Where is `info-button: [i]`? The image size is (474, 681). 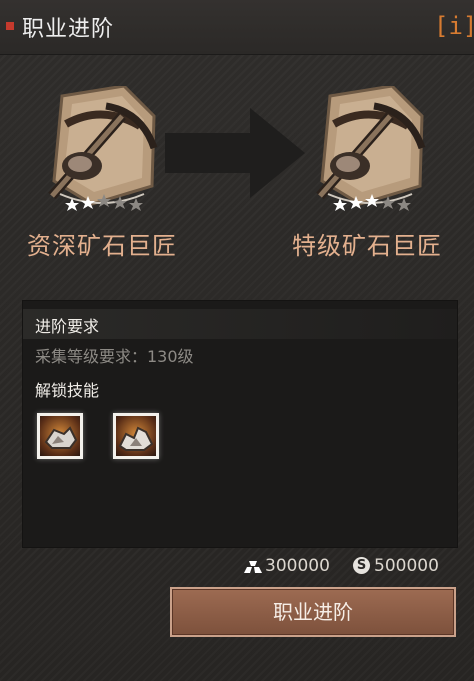 info-button: [i] is located at coordinates (454, 26).